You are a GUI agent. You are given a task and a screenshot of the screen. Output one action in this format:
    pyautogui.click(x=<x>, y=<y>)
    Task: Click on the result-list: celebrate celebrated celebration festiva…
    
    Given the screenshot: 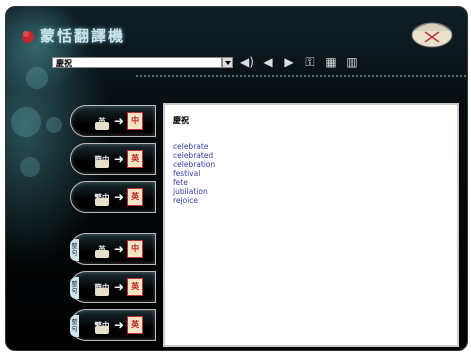 What is the action you would take?
    pyautogui.click(x=311, y=173)
    